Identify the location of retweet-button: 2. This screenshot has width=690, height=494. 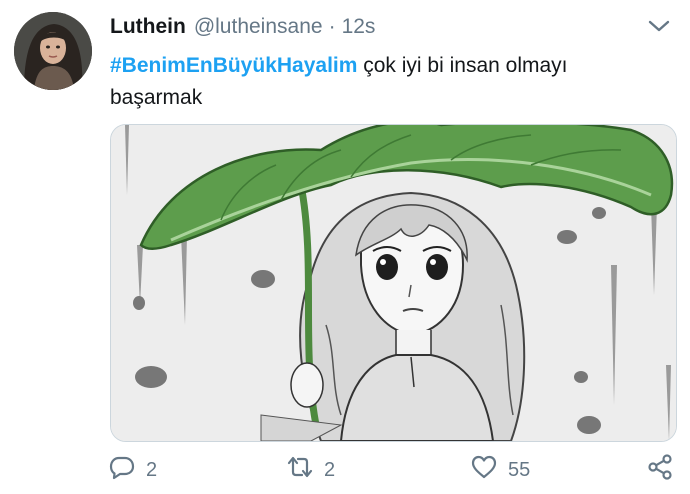
(310, 470).